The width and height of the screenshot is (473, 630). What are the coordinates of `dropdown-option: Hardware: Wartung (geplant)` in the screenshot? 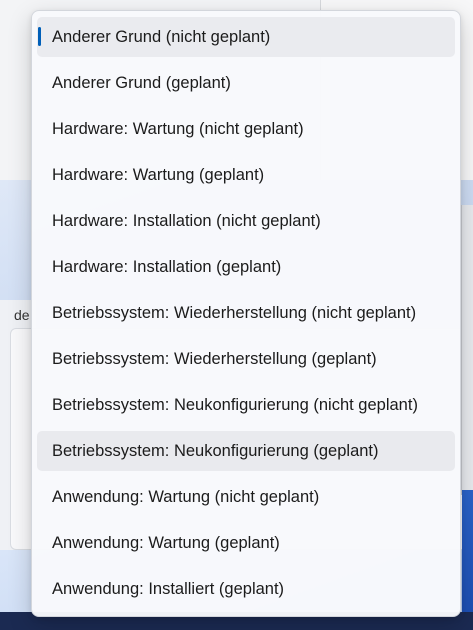 It's located at (246, 175).